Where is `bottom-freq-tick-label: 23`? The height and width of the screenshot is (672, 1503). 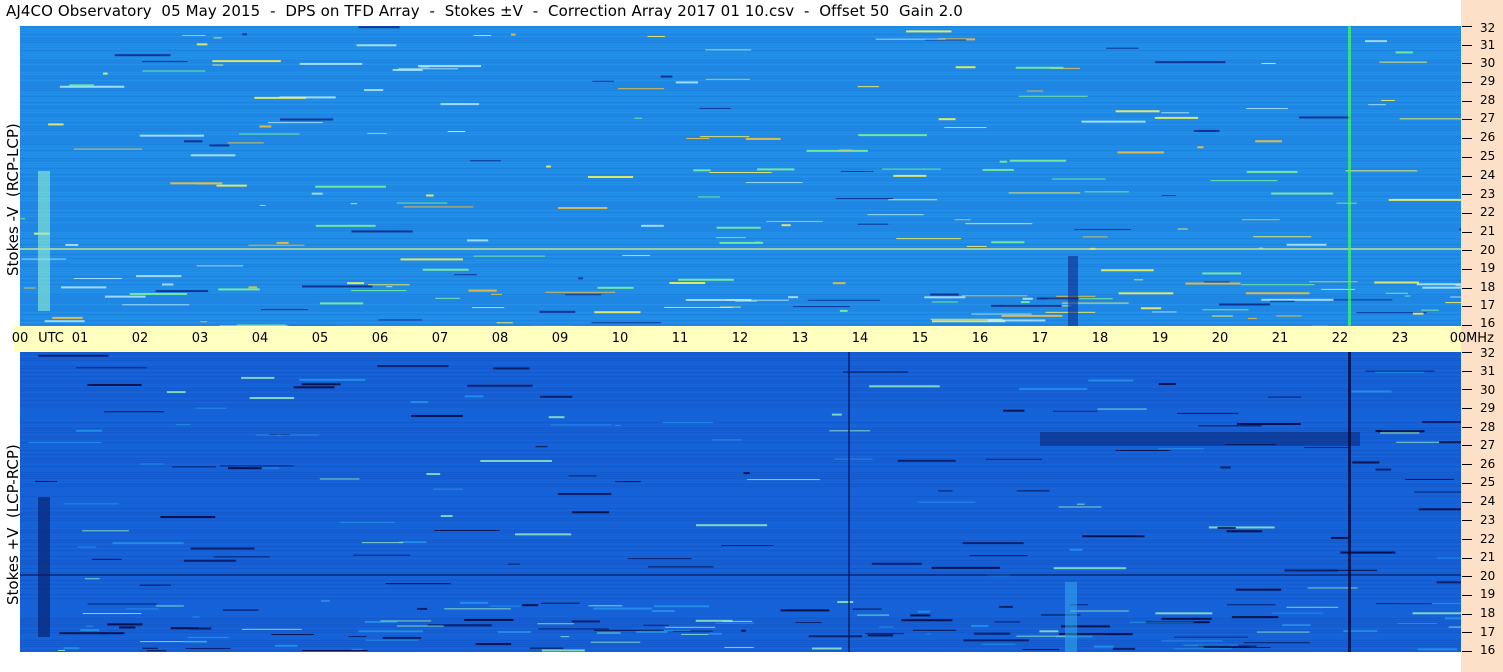
bottom-freq-tick-label: 23 is located at coordinates (1488, 520).